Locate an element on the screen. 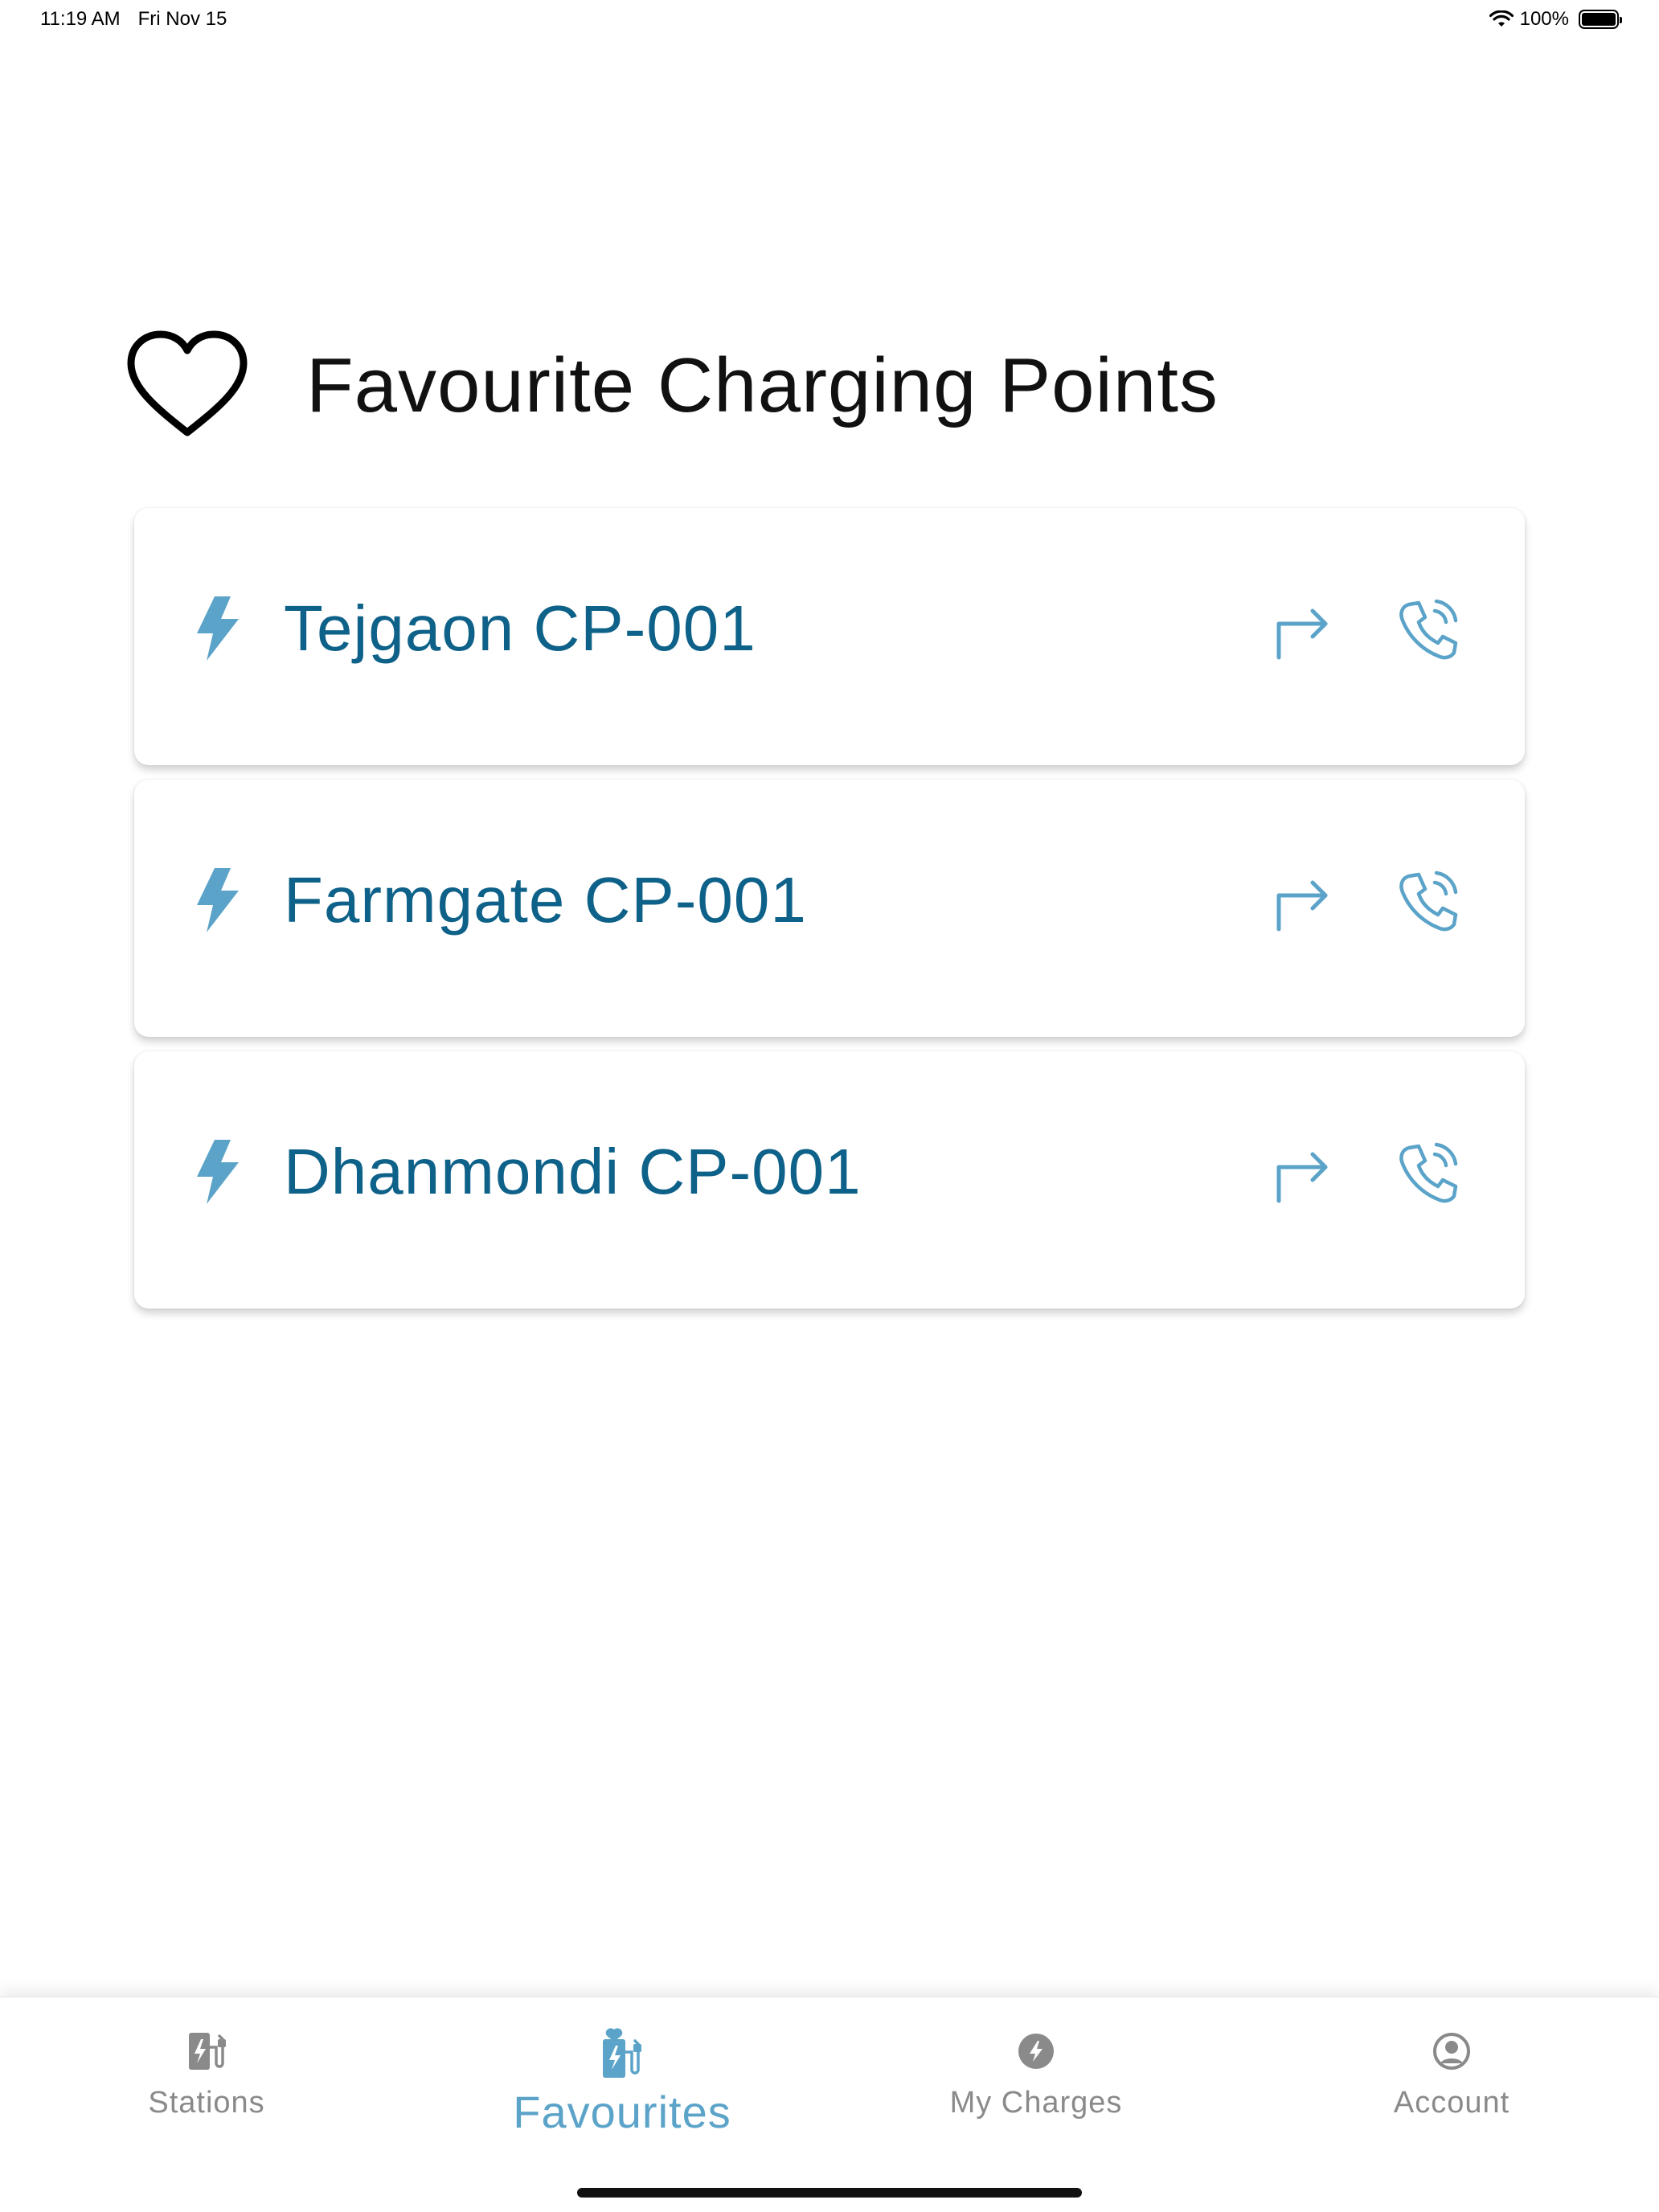 The width and height of the screenshot is (1659, 2212). status-time: 11:19 AM is located at coordinates (80, 19).